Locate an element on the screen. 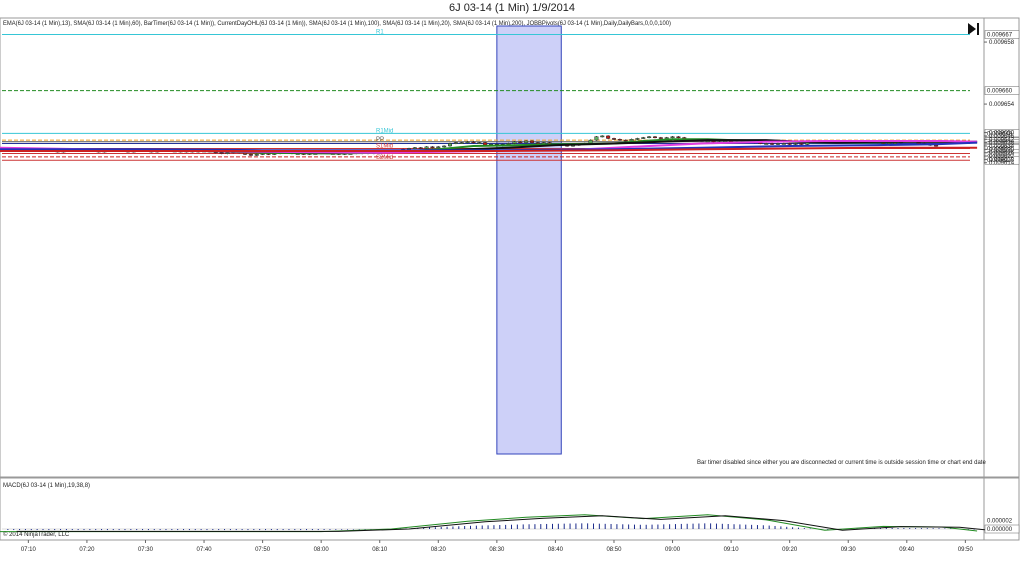  x-tick-label: 09:20 is located at coordinates (790, 550).